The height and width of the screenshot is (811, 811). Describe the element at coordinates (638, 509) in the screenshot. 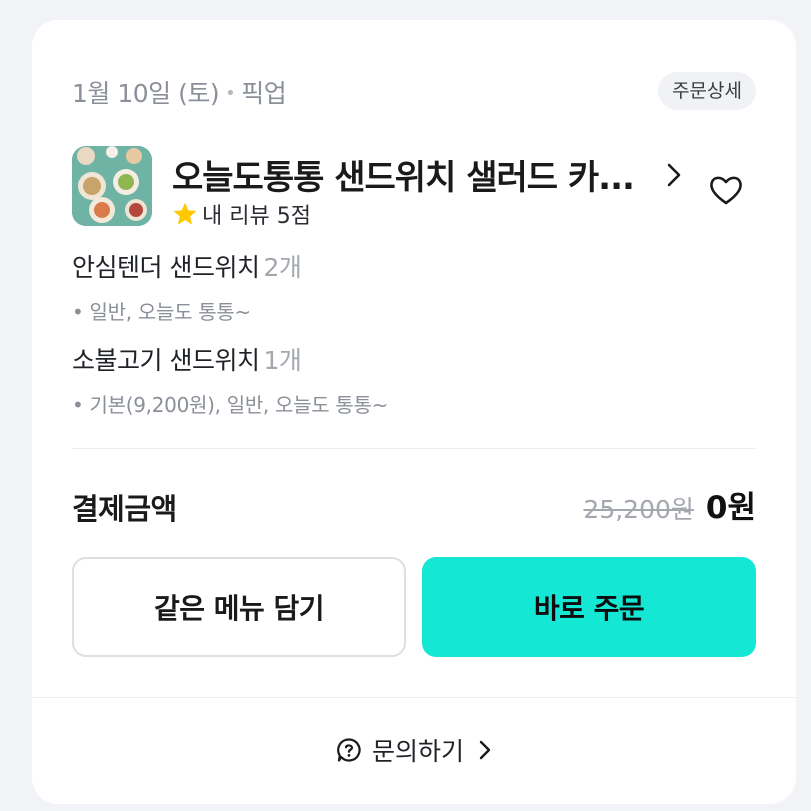

I see `original-price: 25,200원` at that location.